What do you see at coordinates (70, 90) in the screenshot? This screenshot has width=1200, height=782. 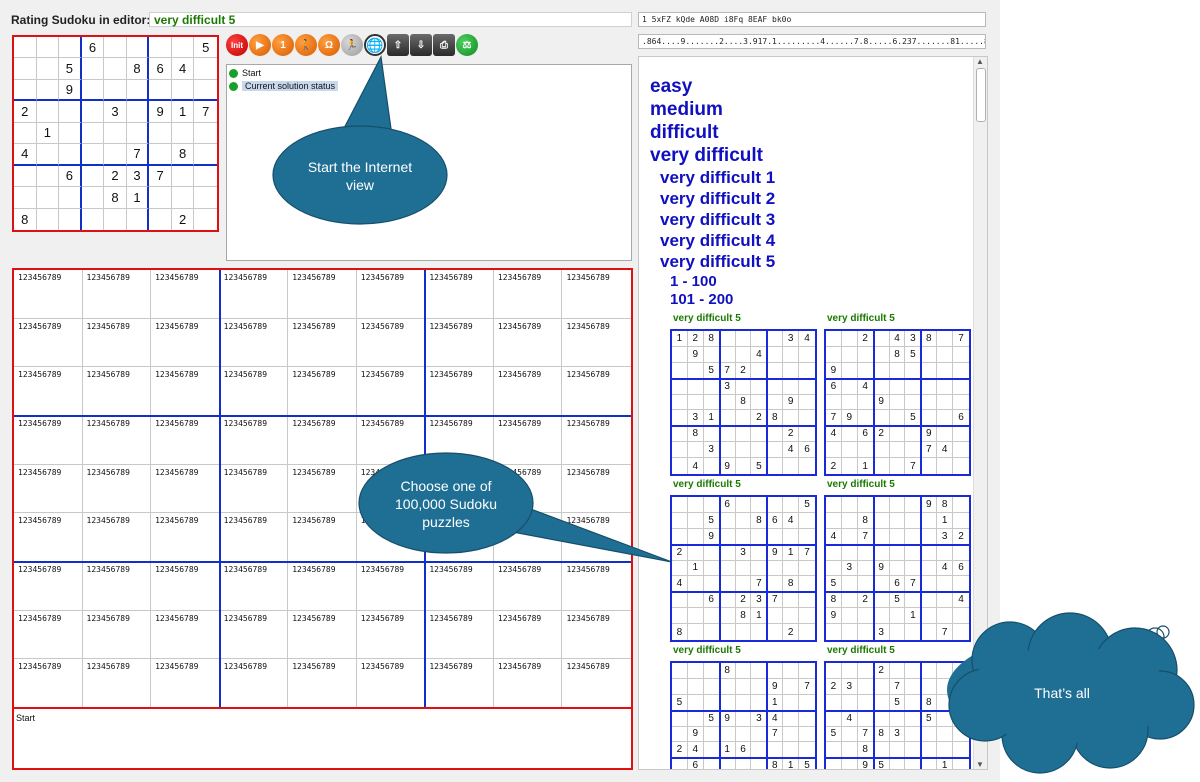 I see `board-cell: 9` at bounding box center [70, 90].